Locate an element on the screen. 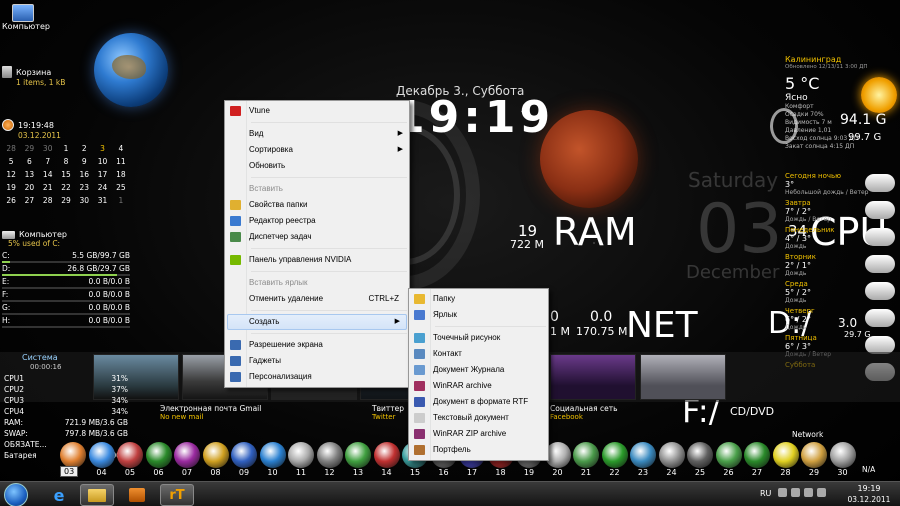 The width and height of the screenshot is (900, 506). calendar-day: 18 is located at coordinates (121, 174).